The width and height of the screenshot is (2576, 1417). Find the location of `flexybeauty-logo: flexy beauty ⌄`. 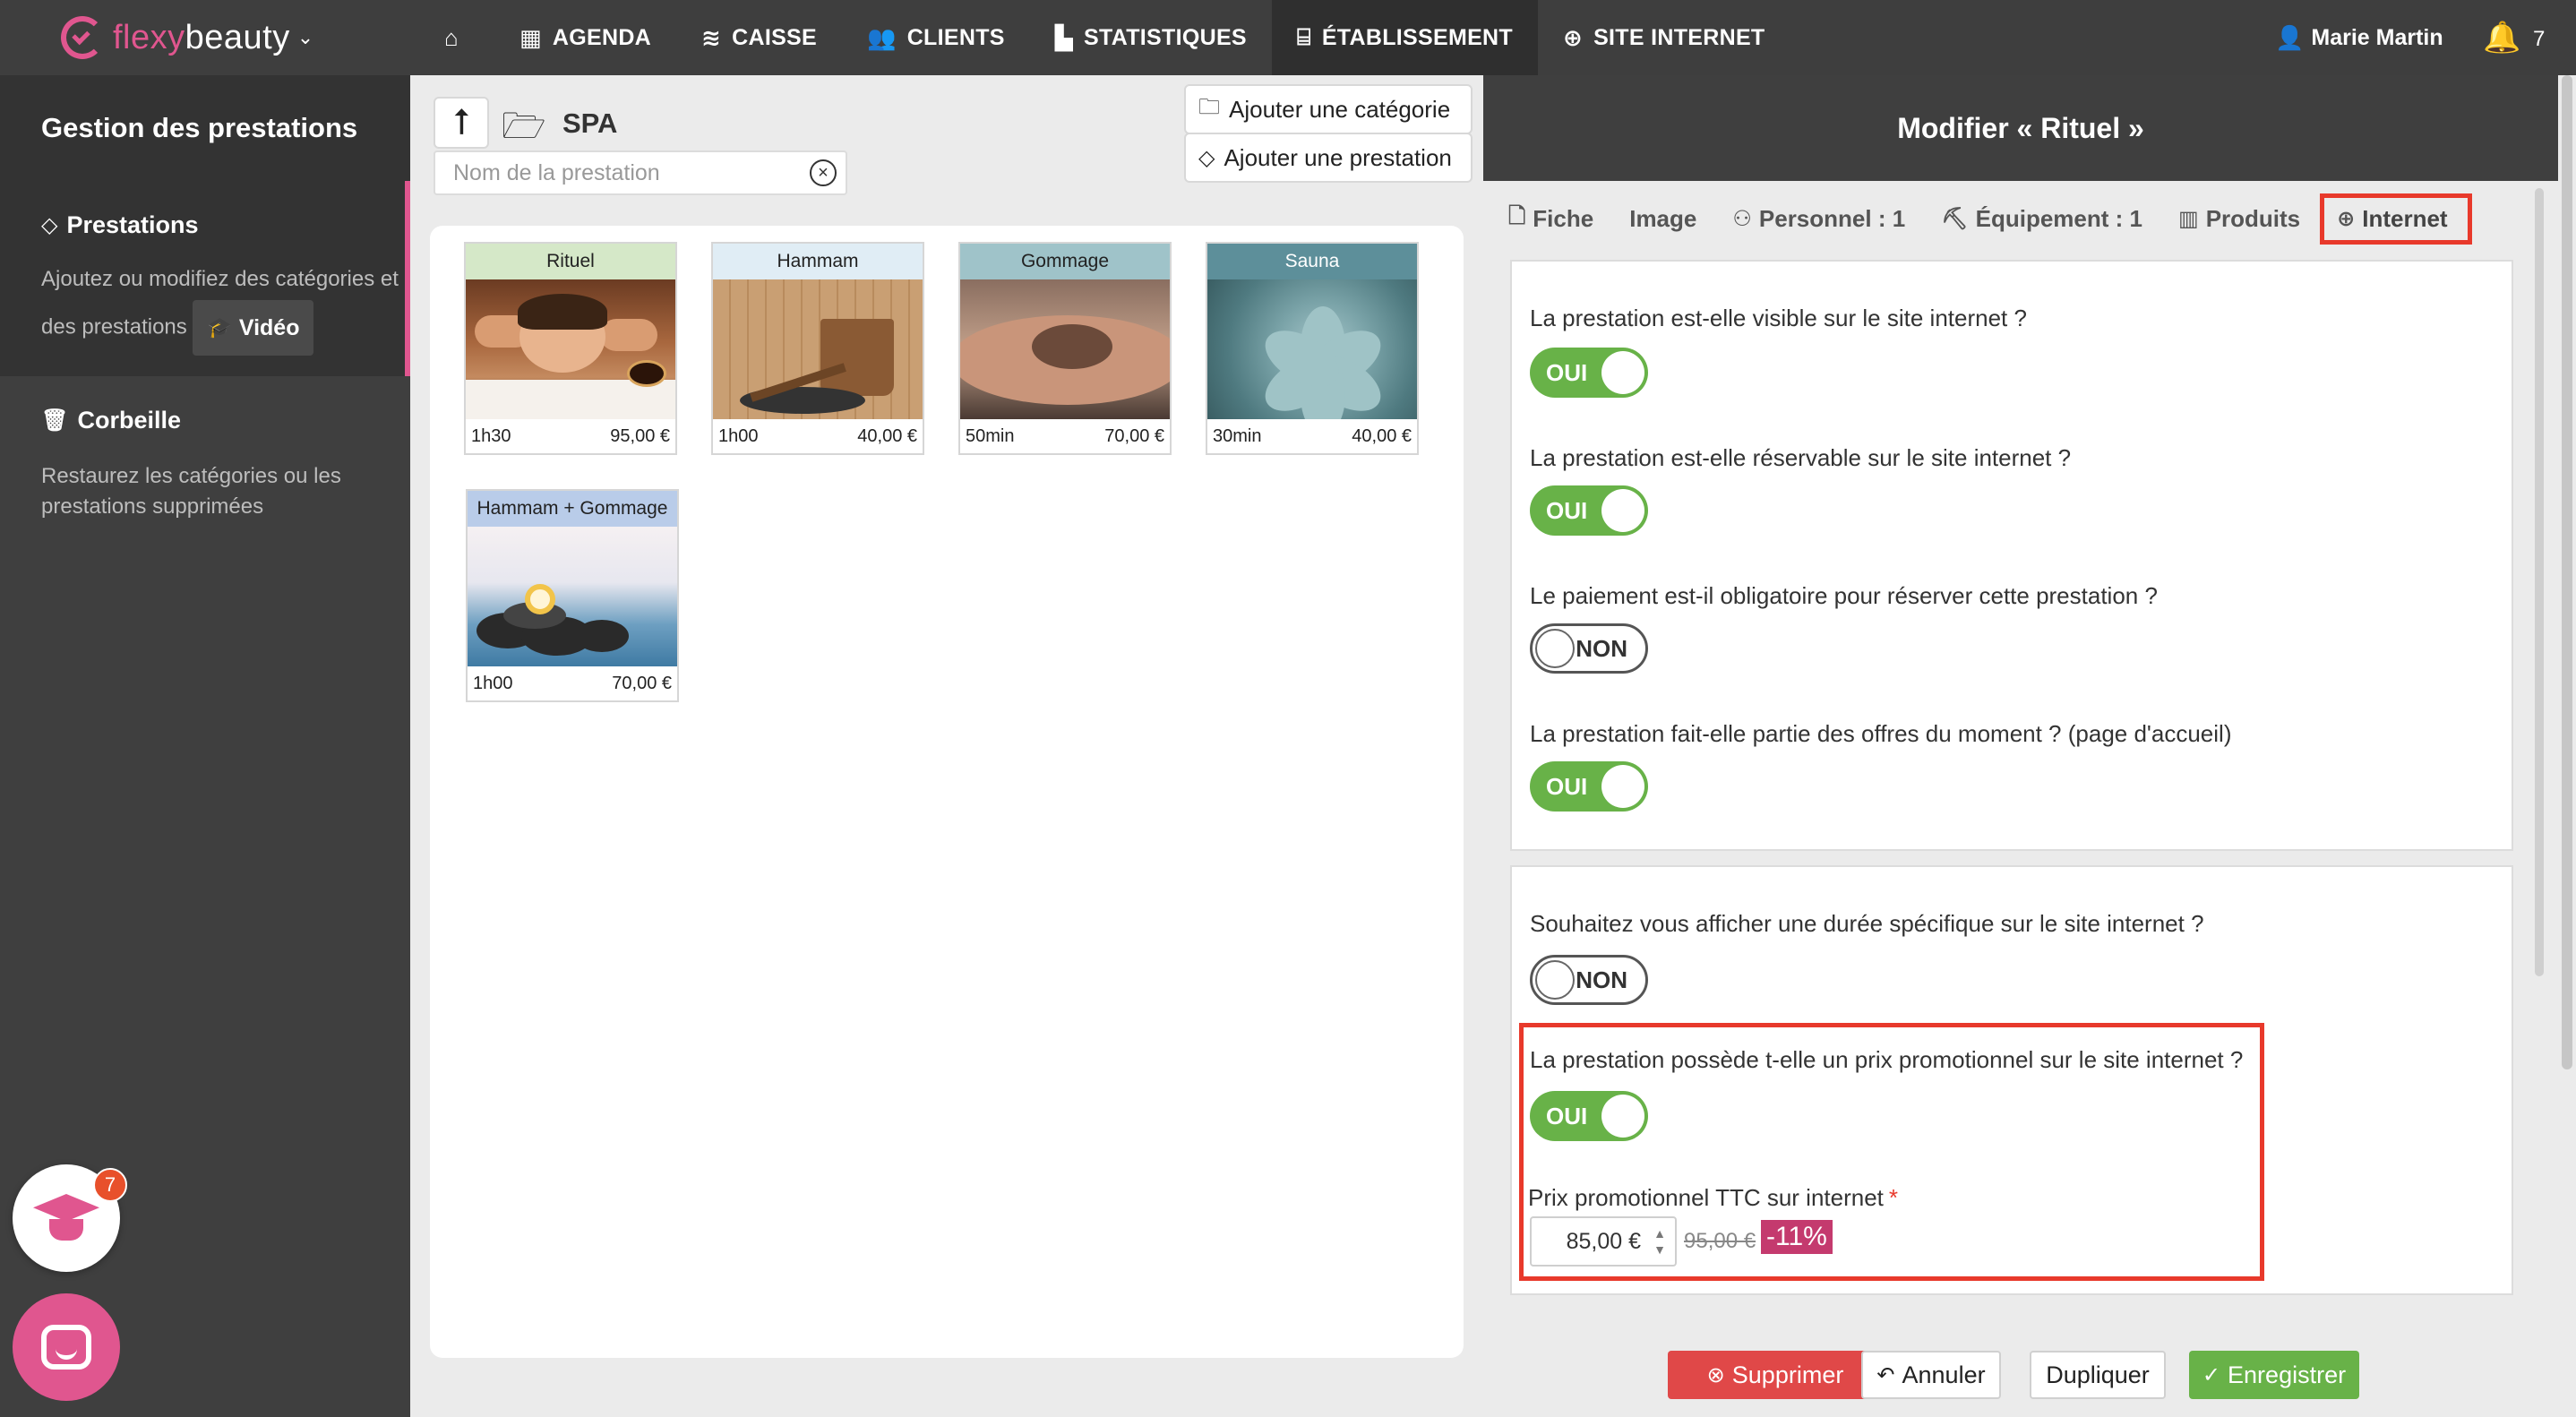

flexybeauty-logo: flexy beauty ⌄ is located at coordinates (222, 37).